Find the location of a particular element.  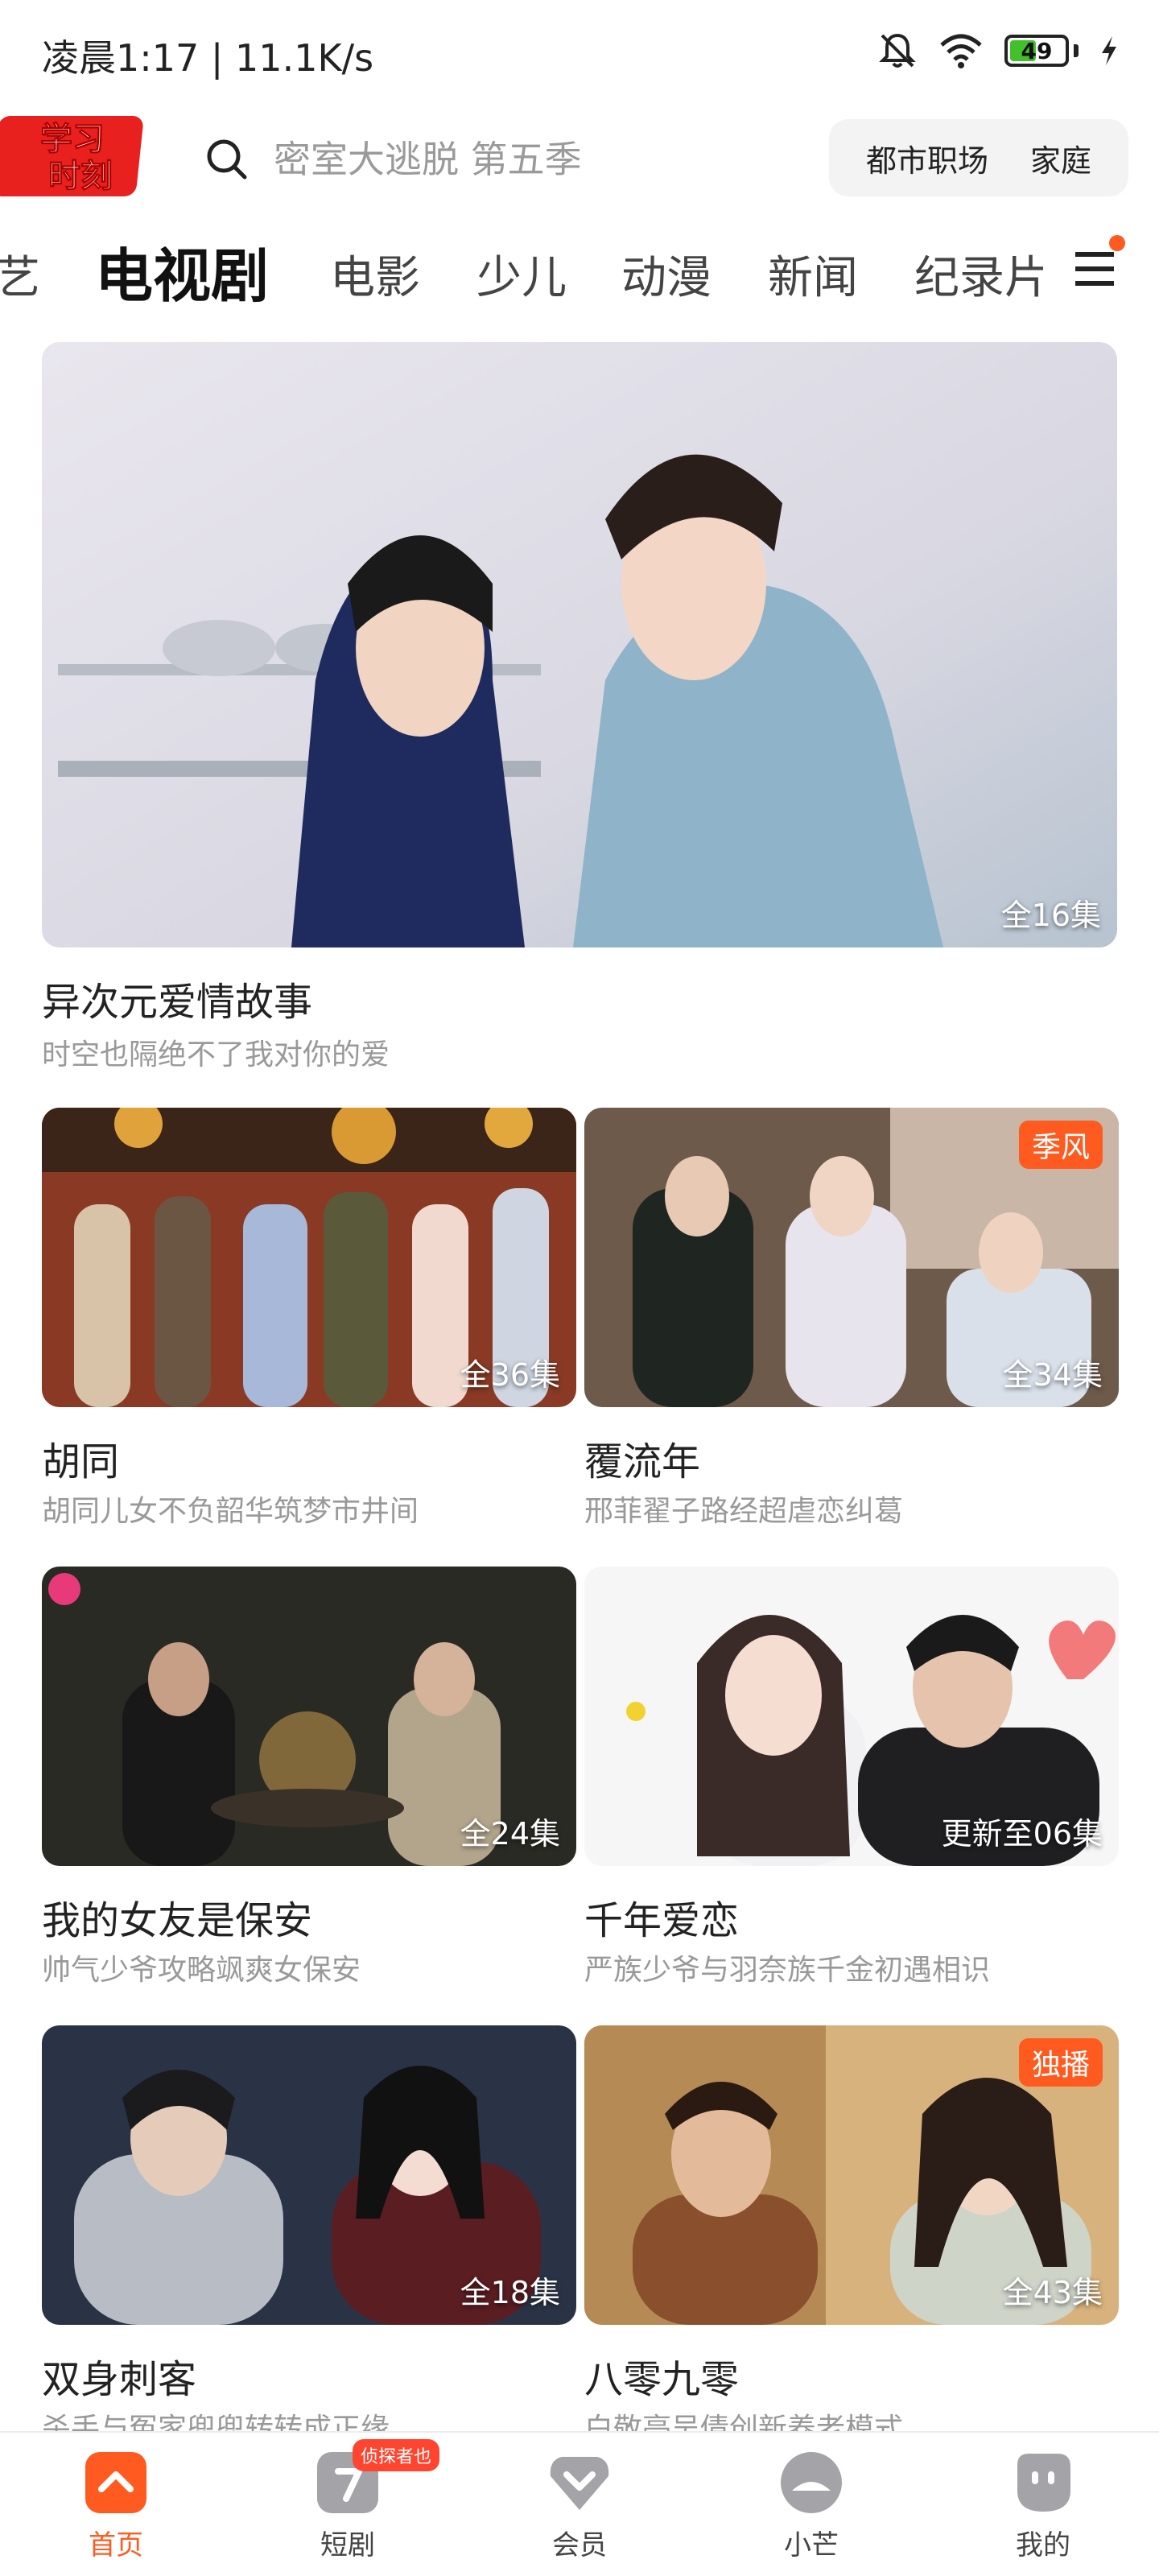

tab-kids: 少儿 is located at coordinates (521, 274).